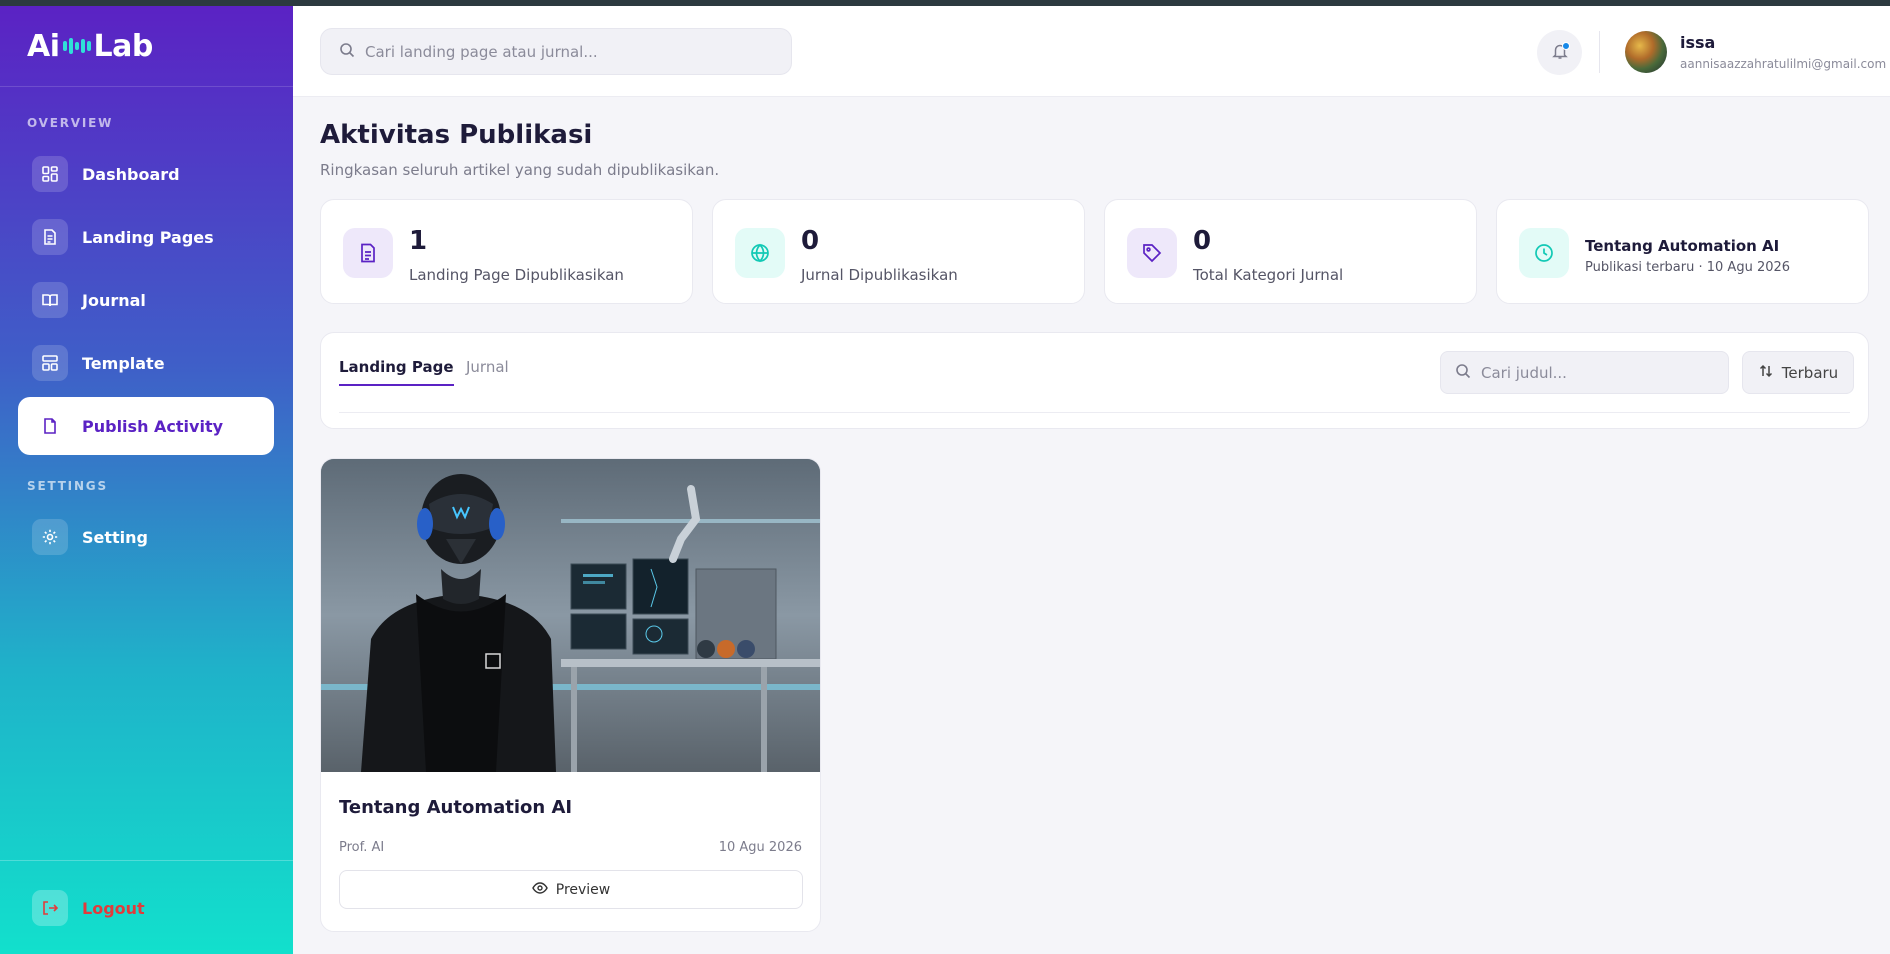 This screenshot has width=1890, height=954. Describe the element at coordinates (50, 908) in the screenshot. I see `logout-icon` at that location.